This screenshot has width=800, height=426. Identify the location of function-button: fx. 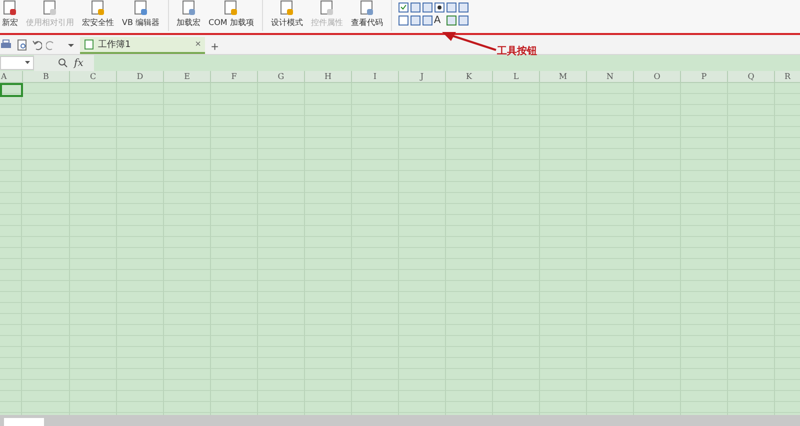
(79, 63).